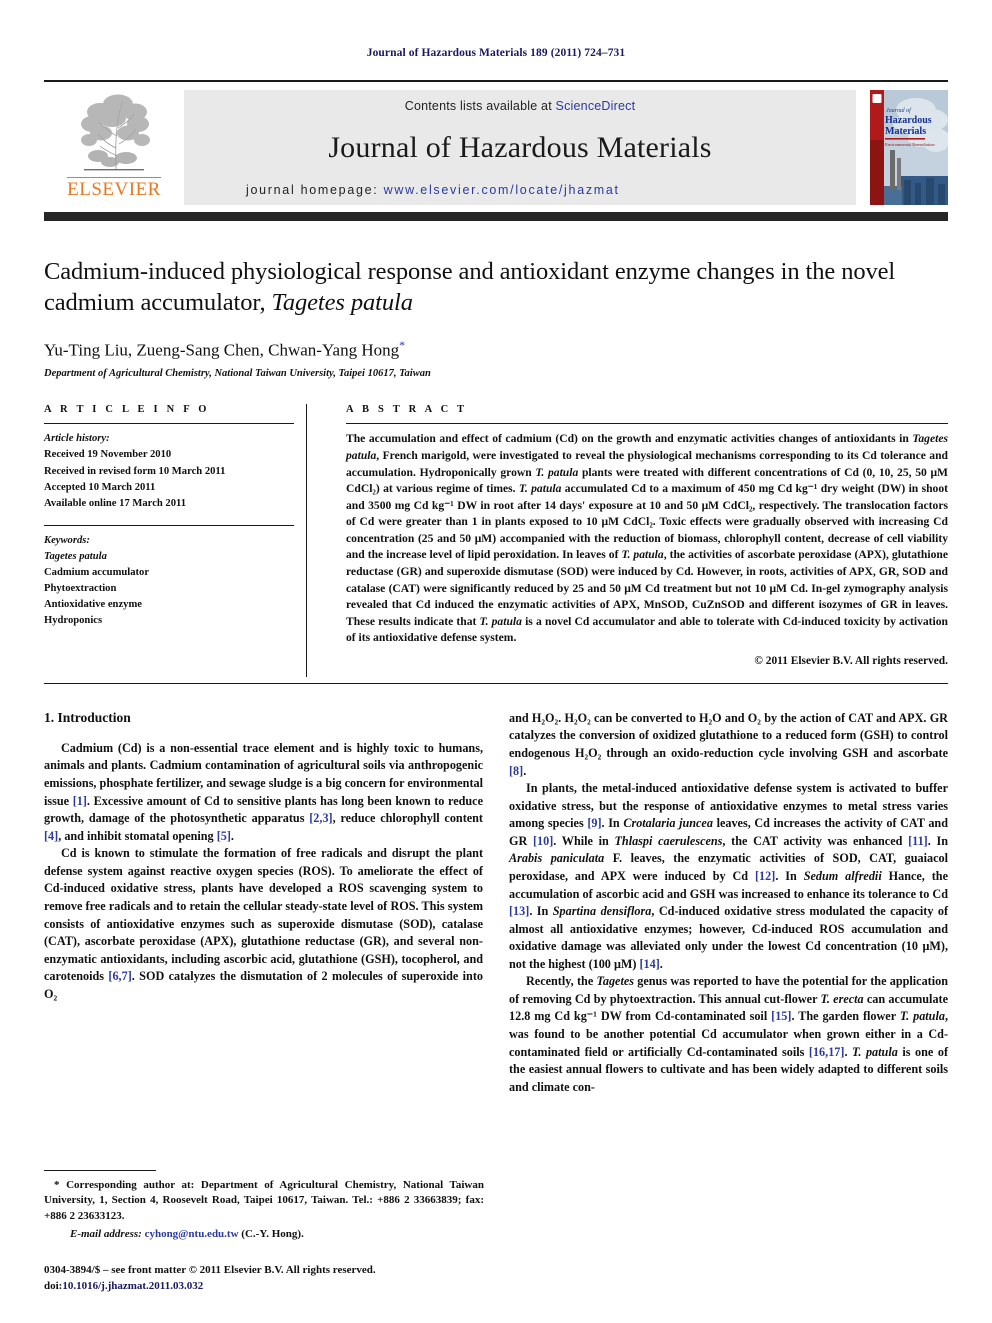  Describe the element at coordinates (649, 964) in the screenshot. I see `citation-ref: [14]` at that location.